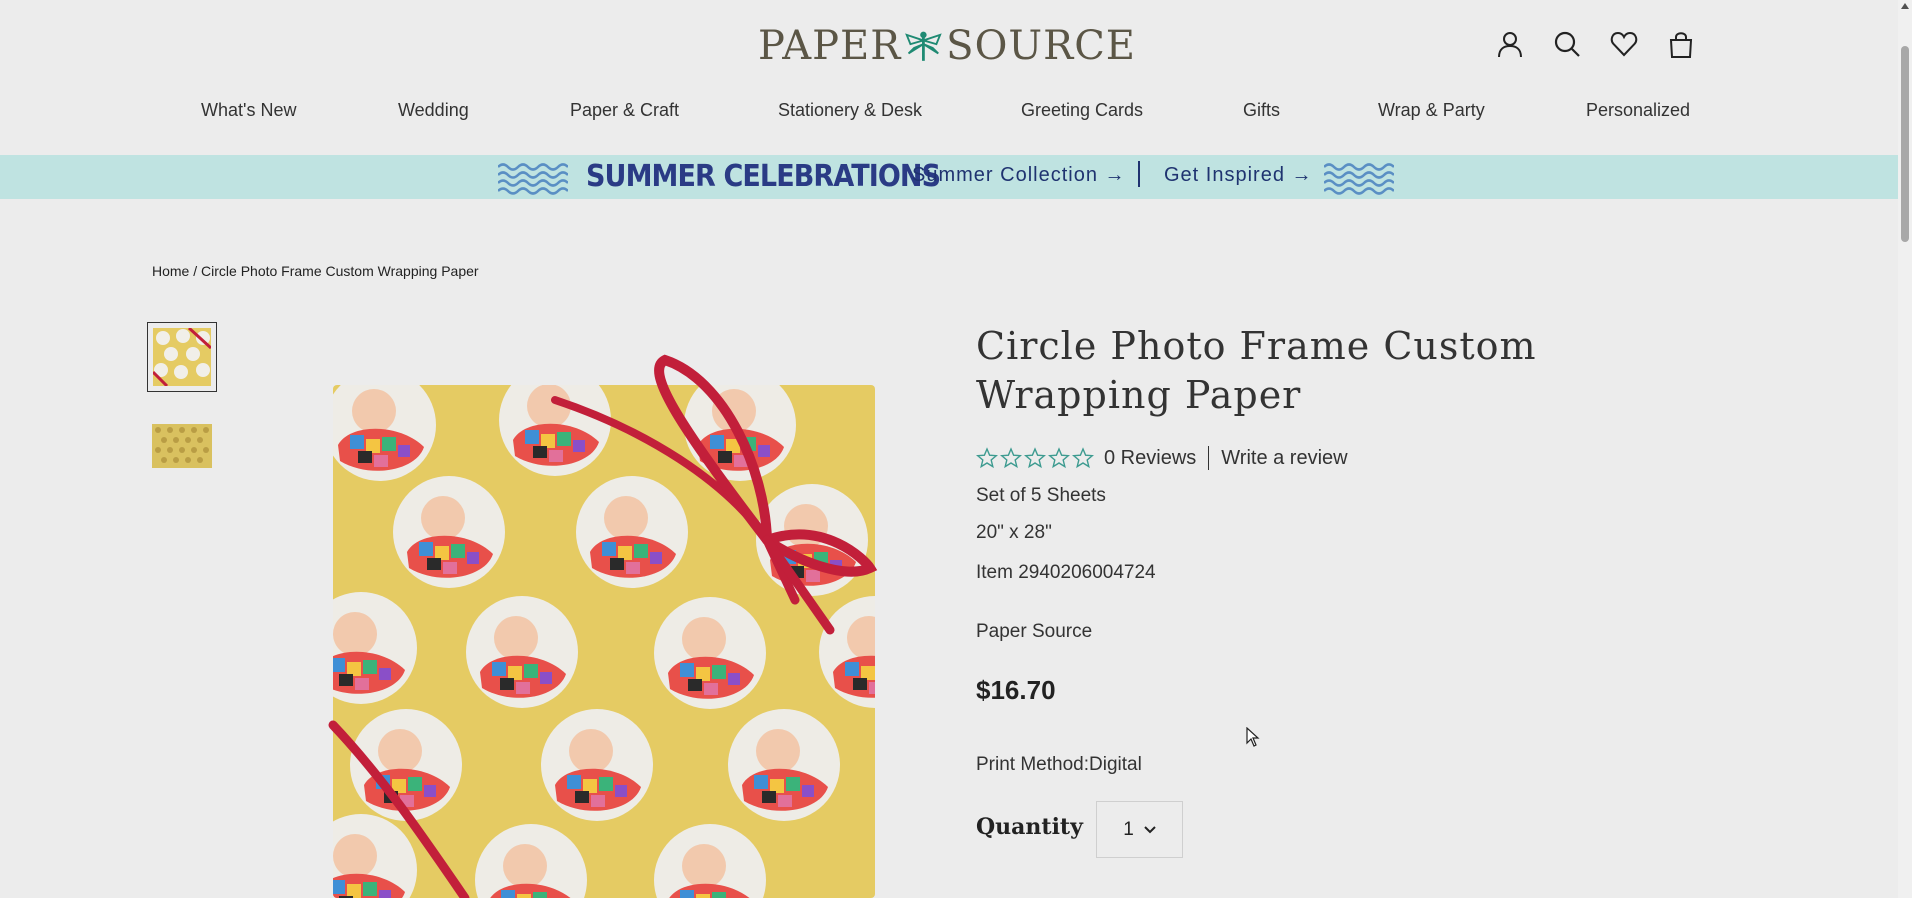  Describe the element at coordinates (1261, 110) in the screenshot. I see `nav-item-gifts: Gifts` at that location.